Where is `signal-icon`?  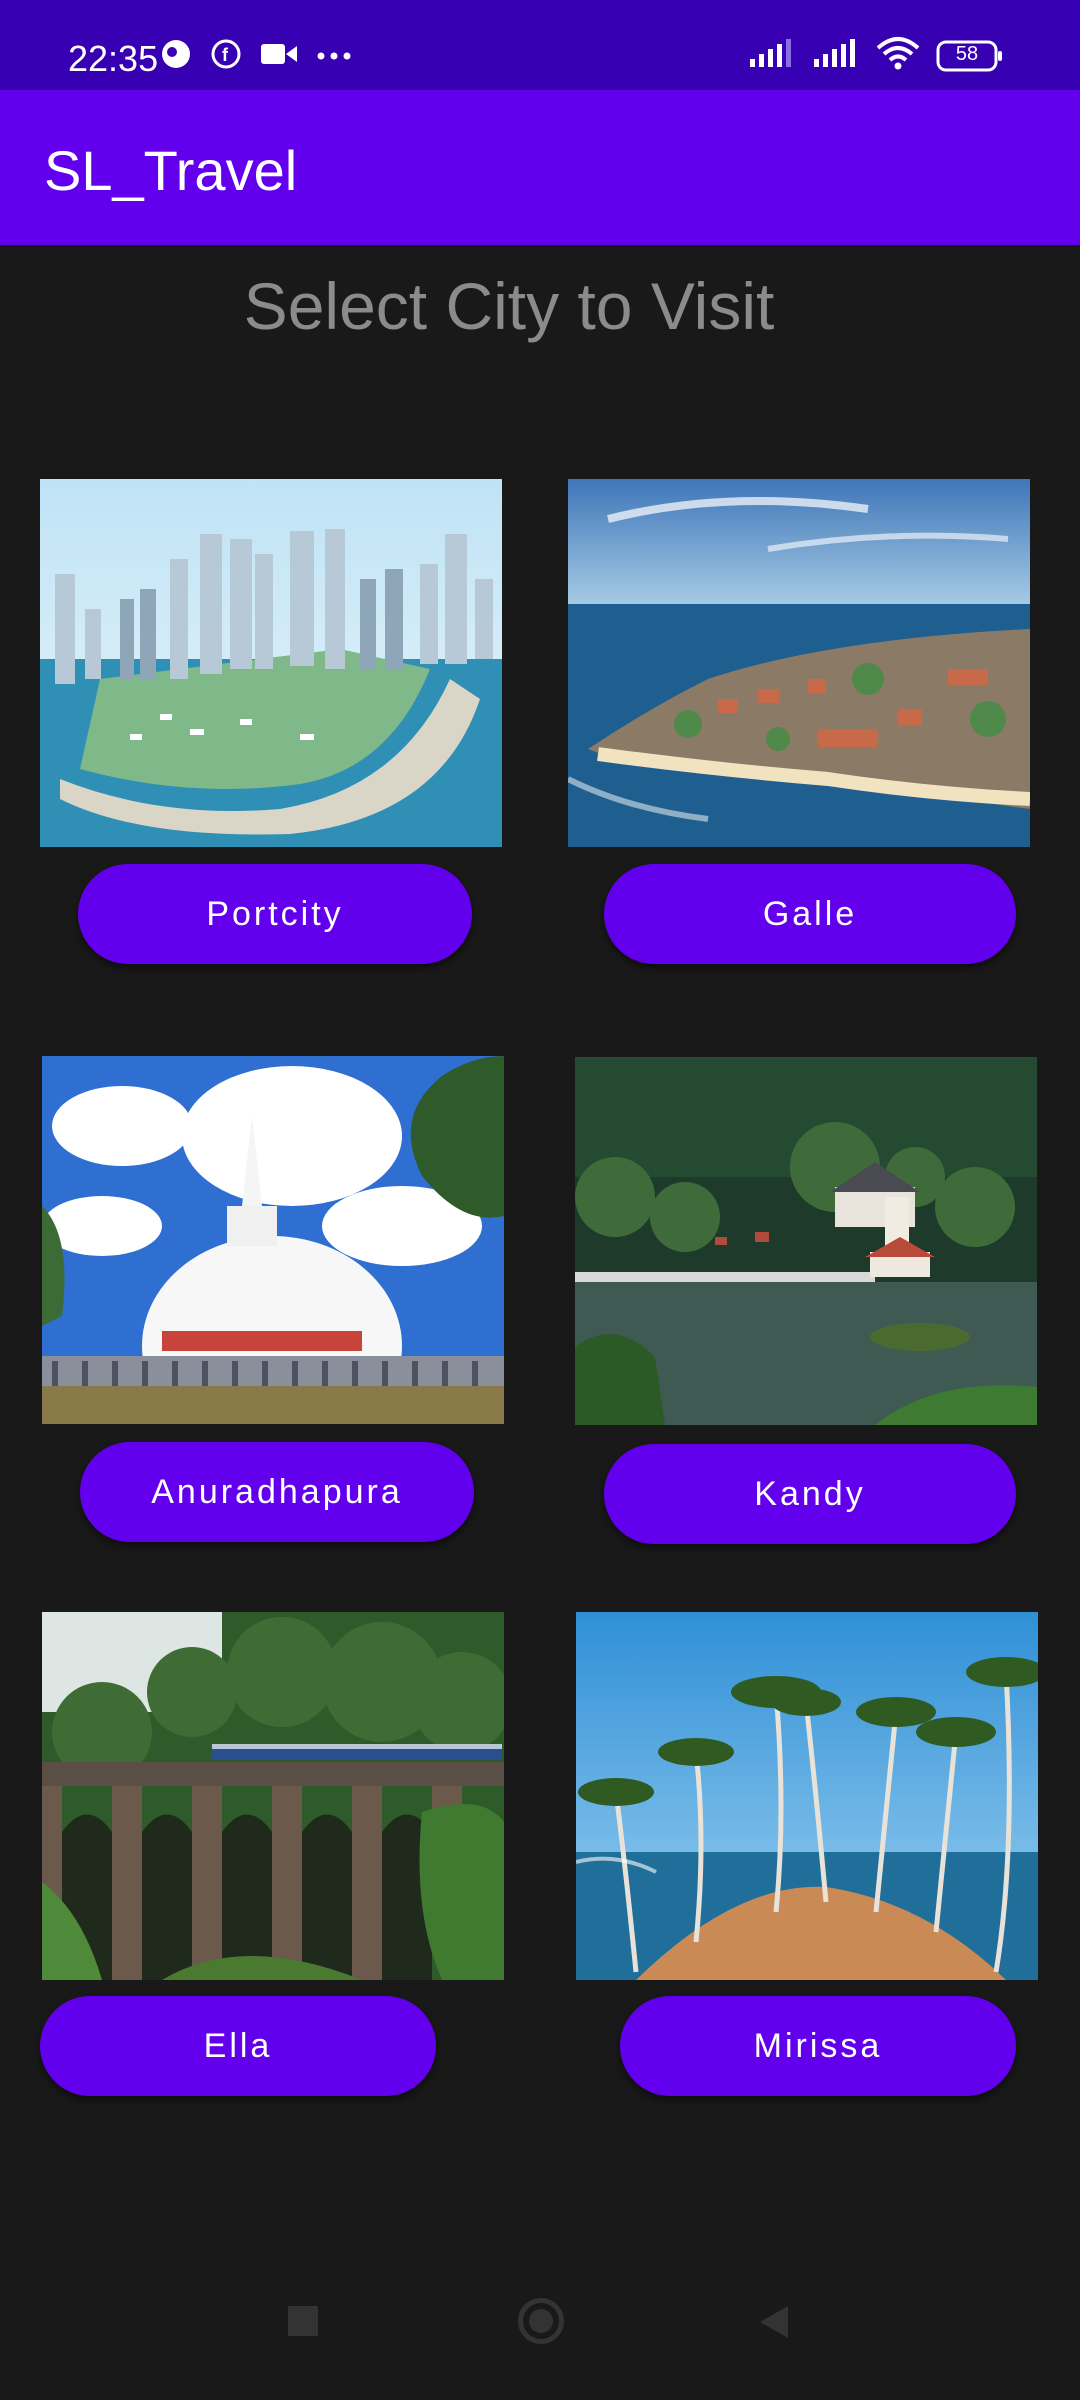
signal-icon is located at coordinates (772, 55).